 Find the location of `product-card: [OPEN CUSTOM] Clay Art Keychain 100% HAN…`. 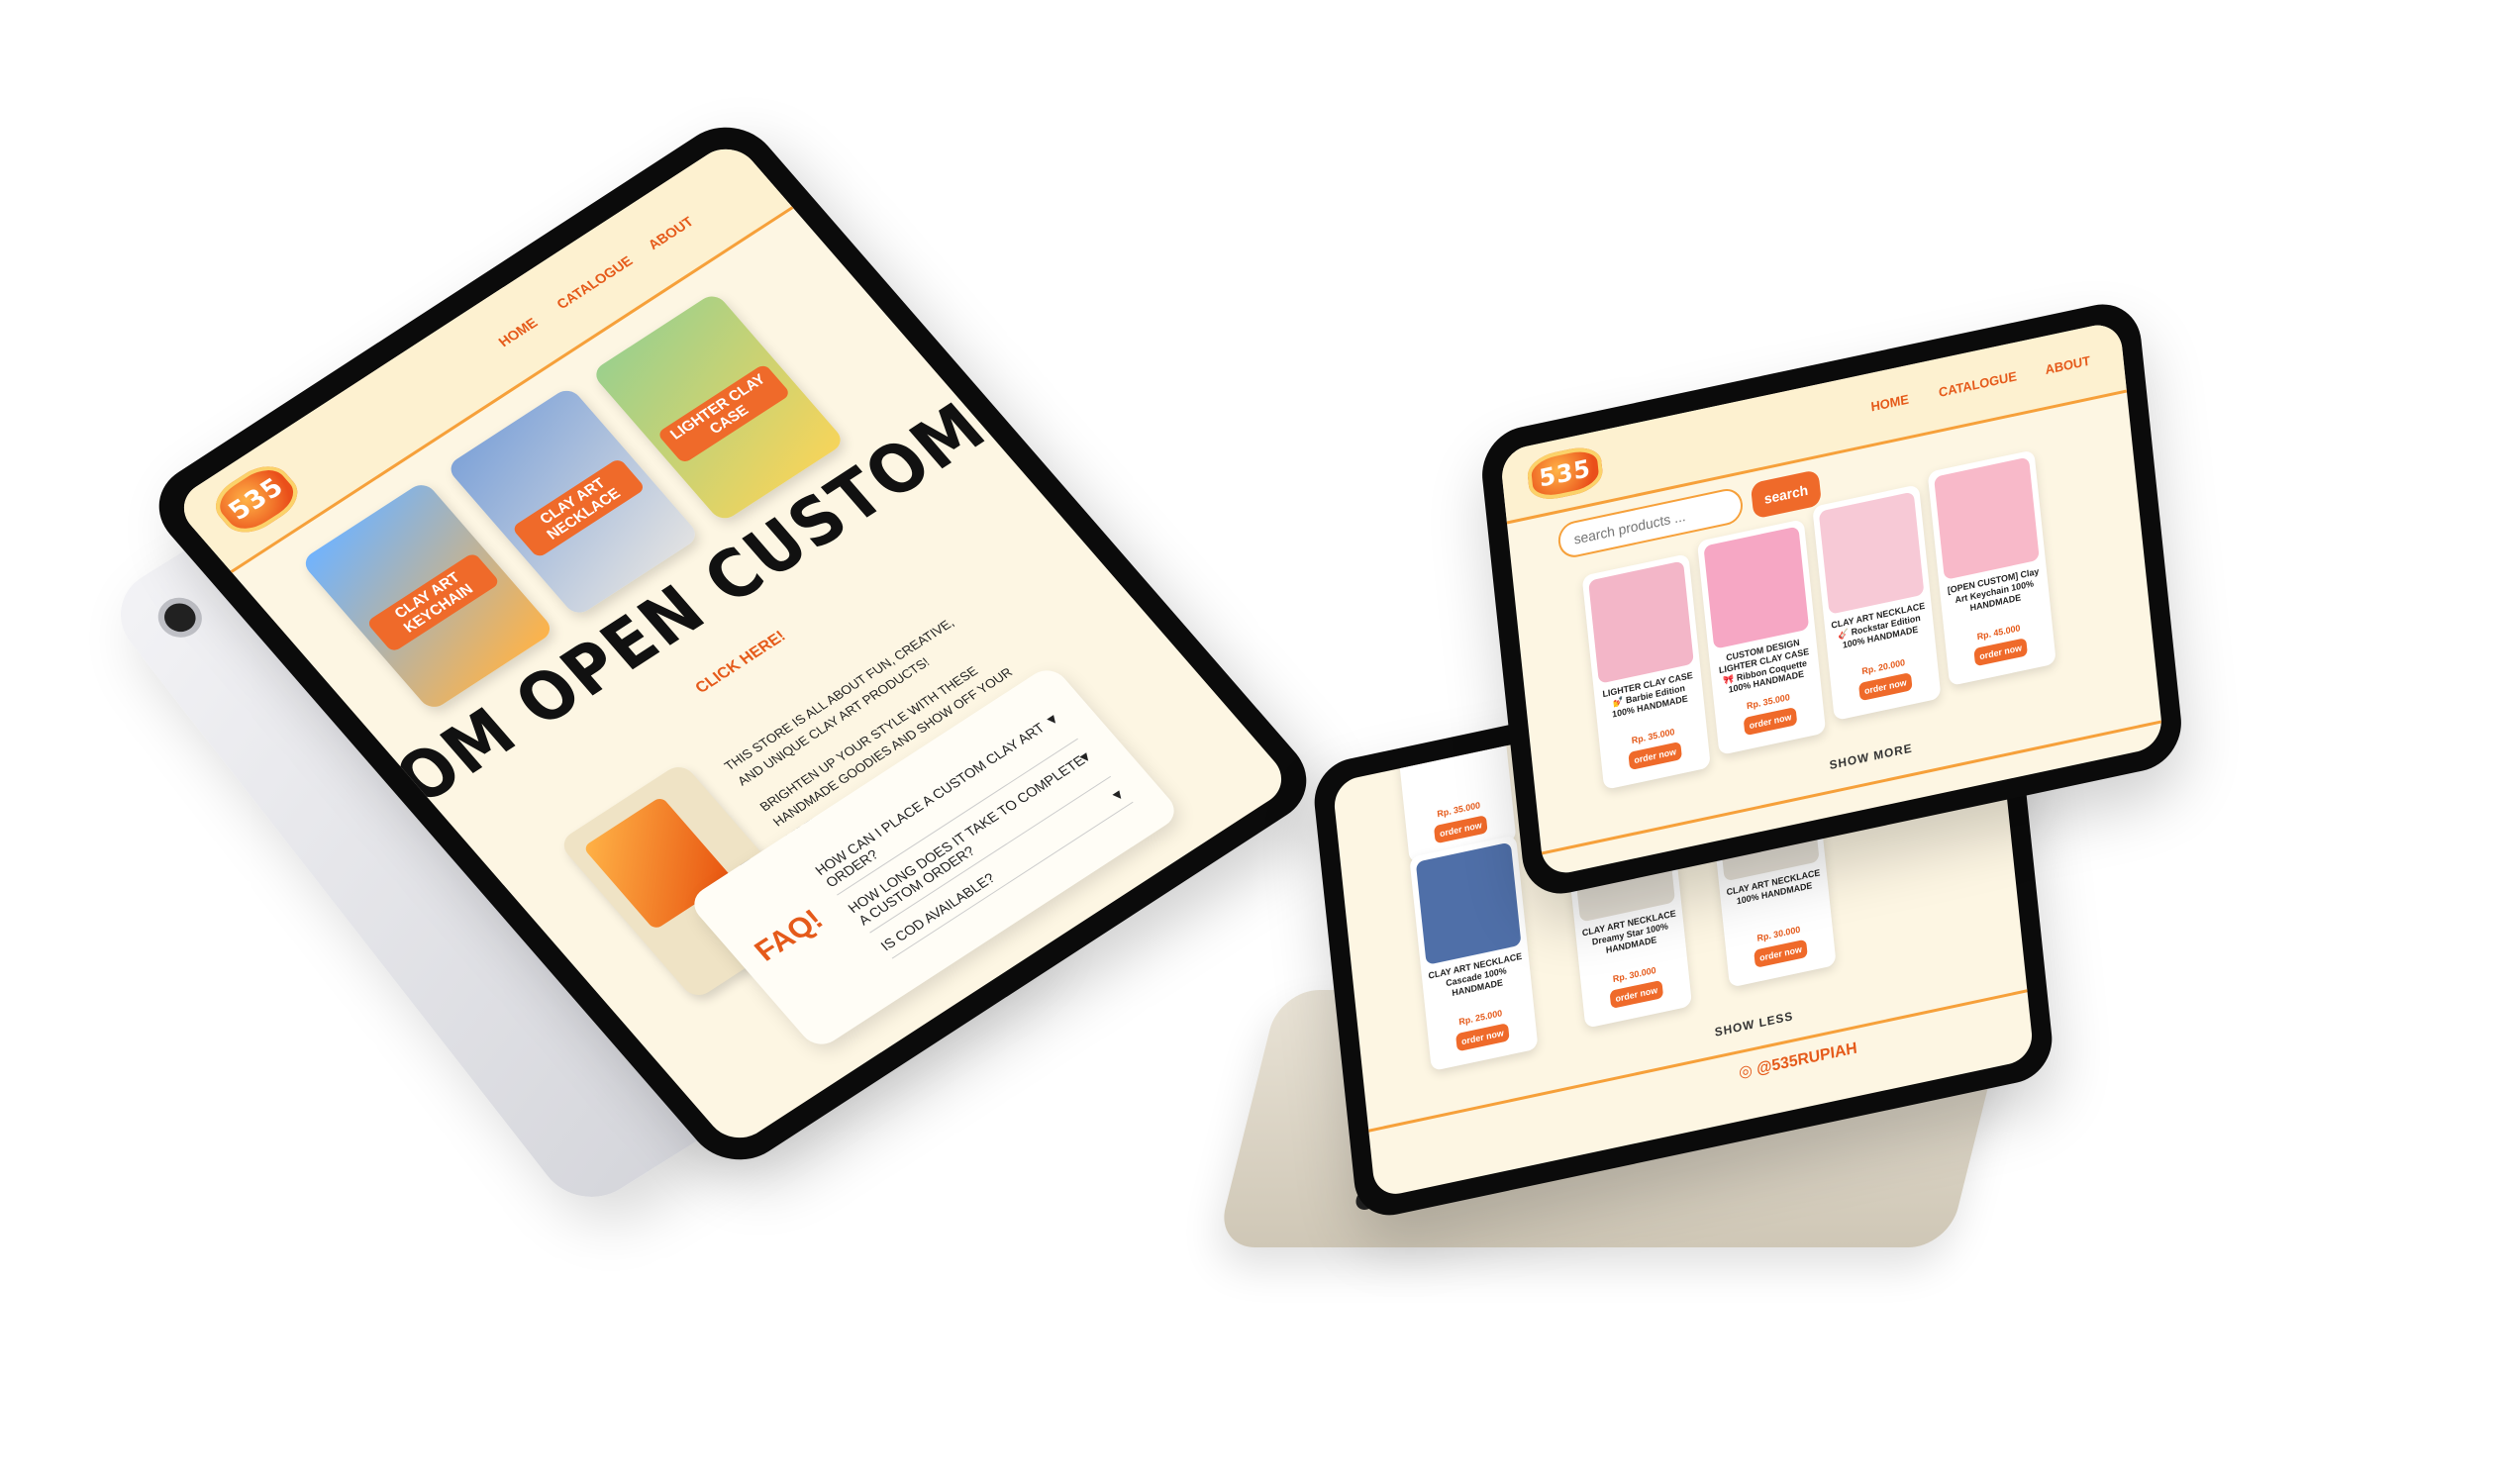

product-card: [OPEN CUSTOM] Clay Art Keychain 100% HAN… is located at coordinates (1992, 568).